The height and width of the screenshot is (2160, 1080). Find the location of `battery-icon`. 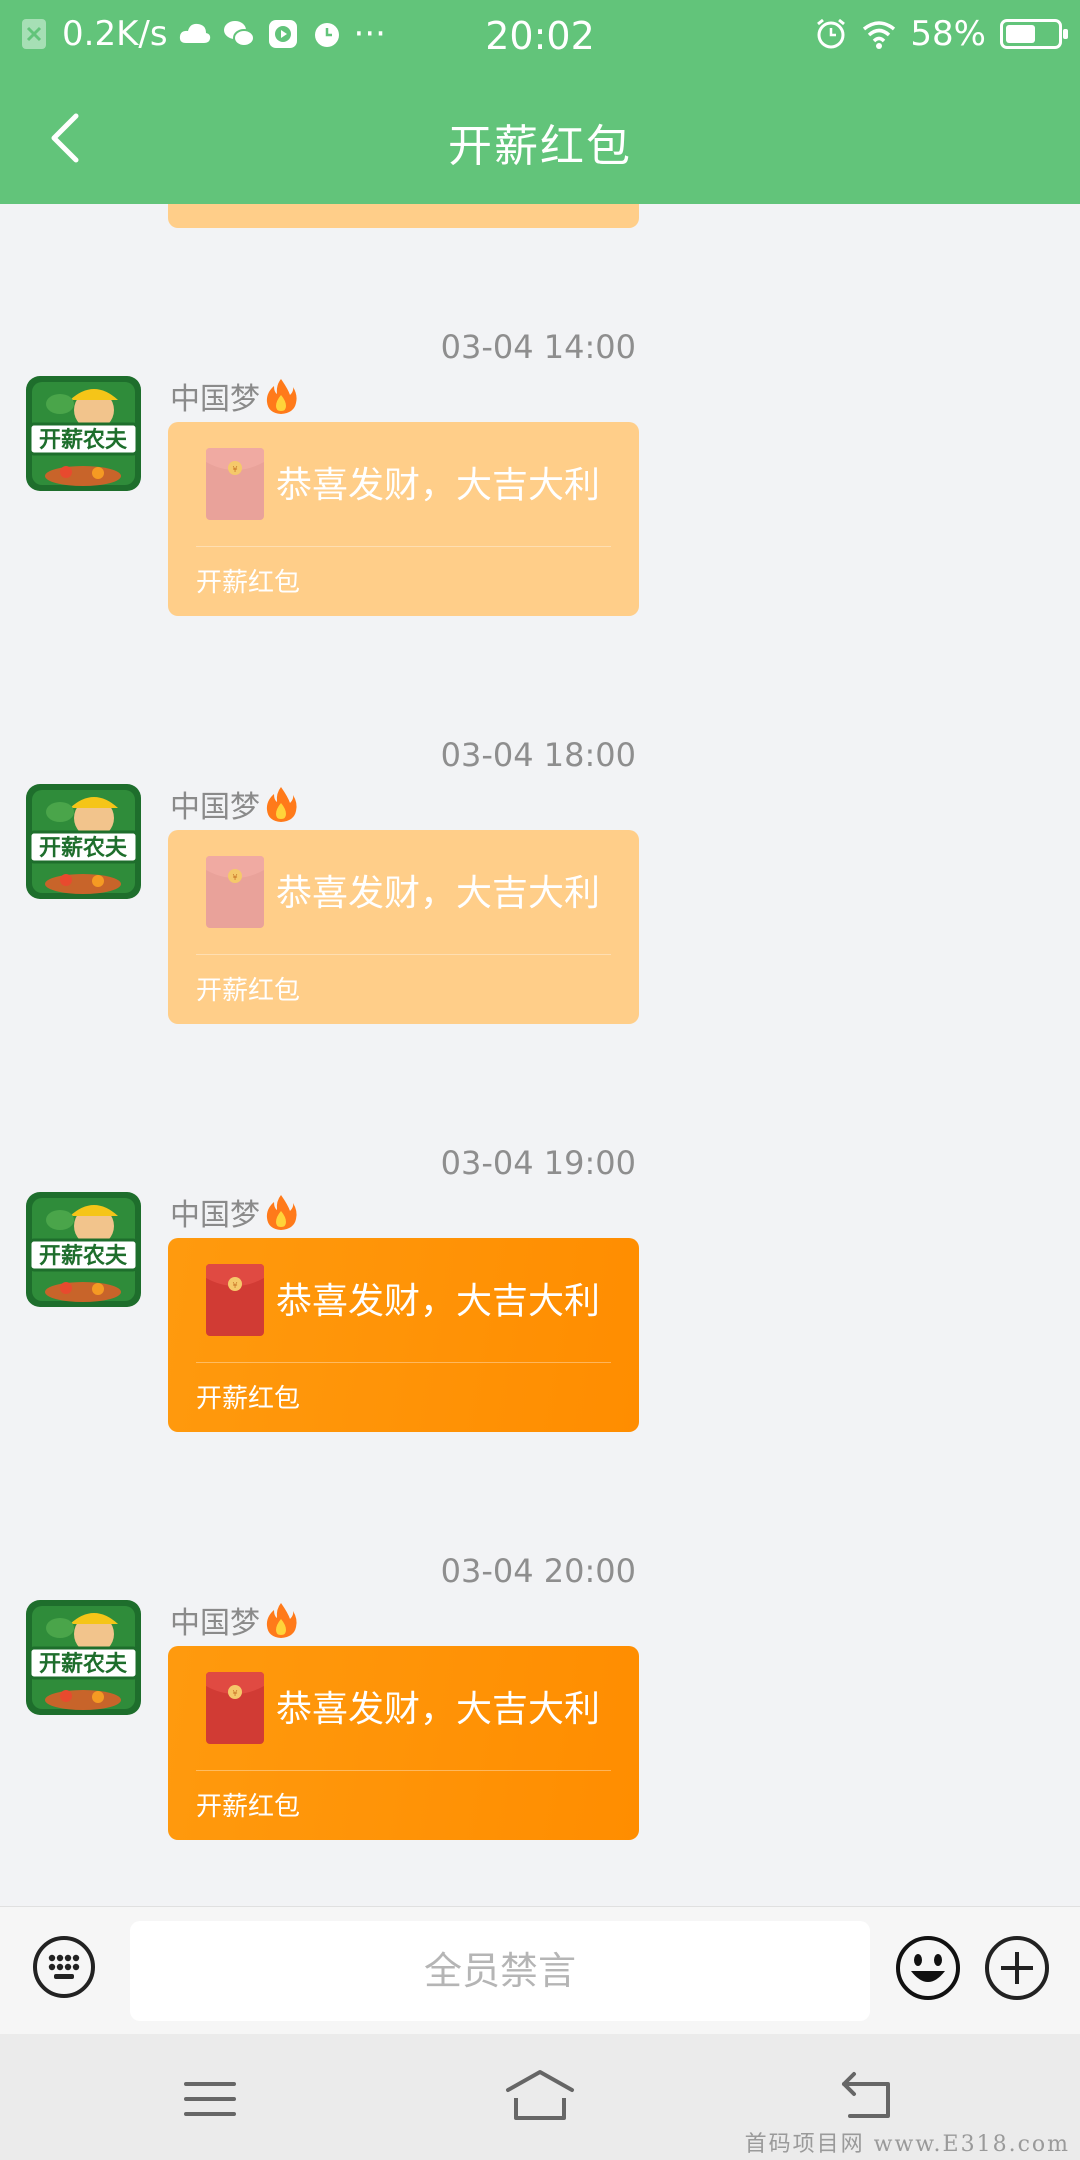

battery-icon is located at coordinates (1034, 34).